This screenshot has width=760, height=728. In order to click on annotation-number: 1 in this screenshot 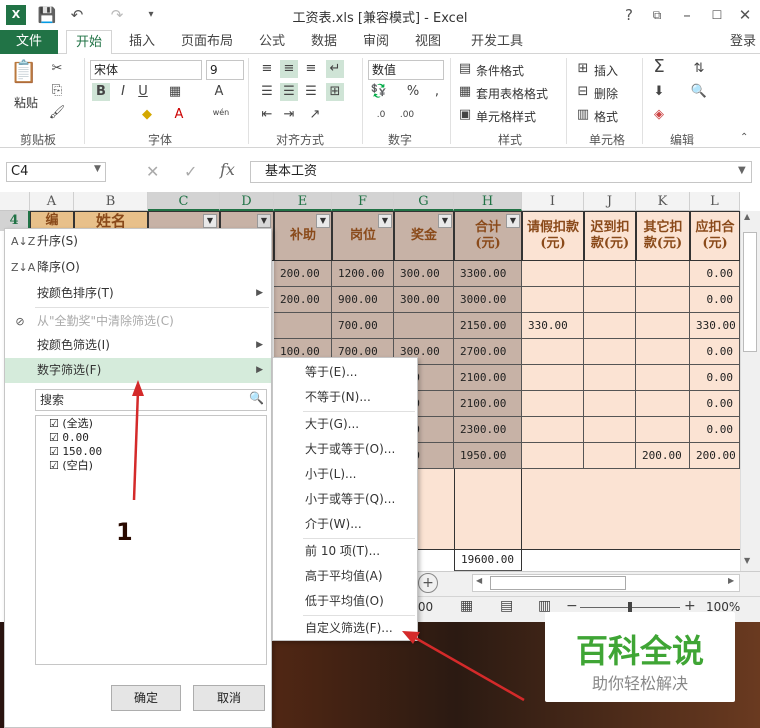, I will do `click(124, 532)`.